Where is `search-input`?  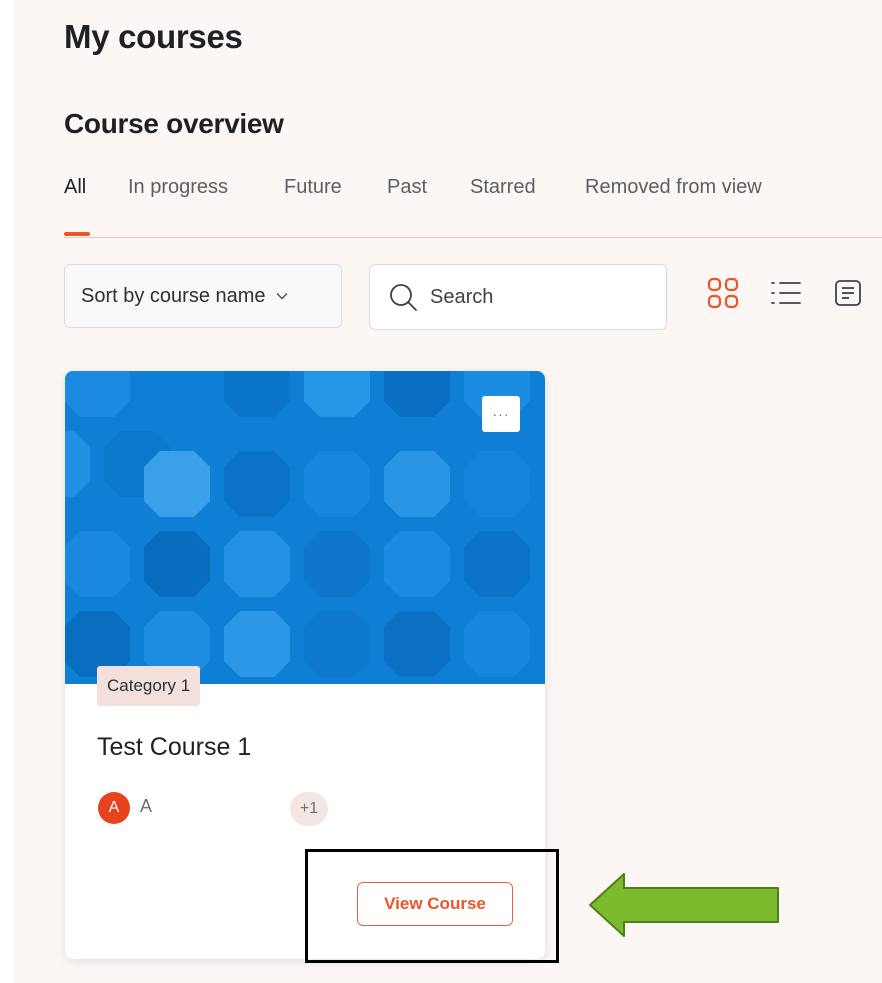 search-input is located at coordinates (530, 297).